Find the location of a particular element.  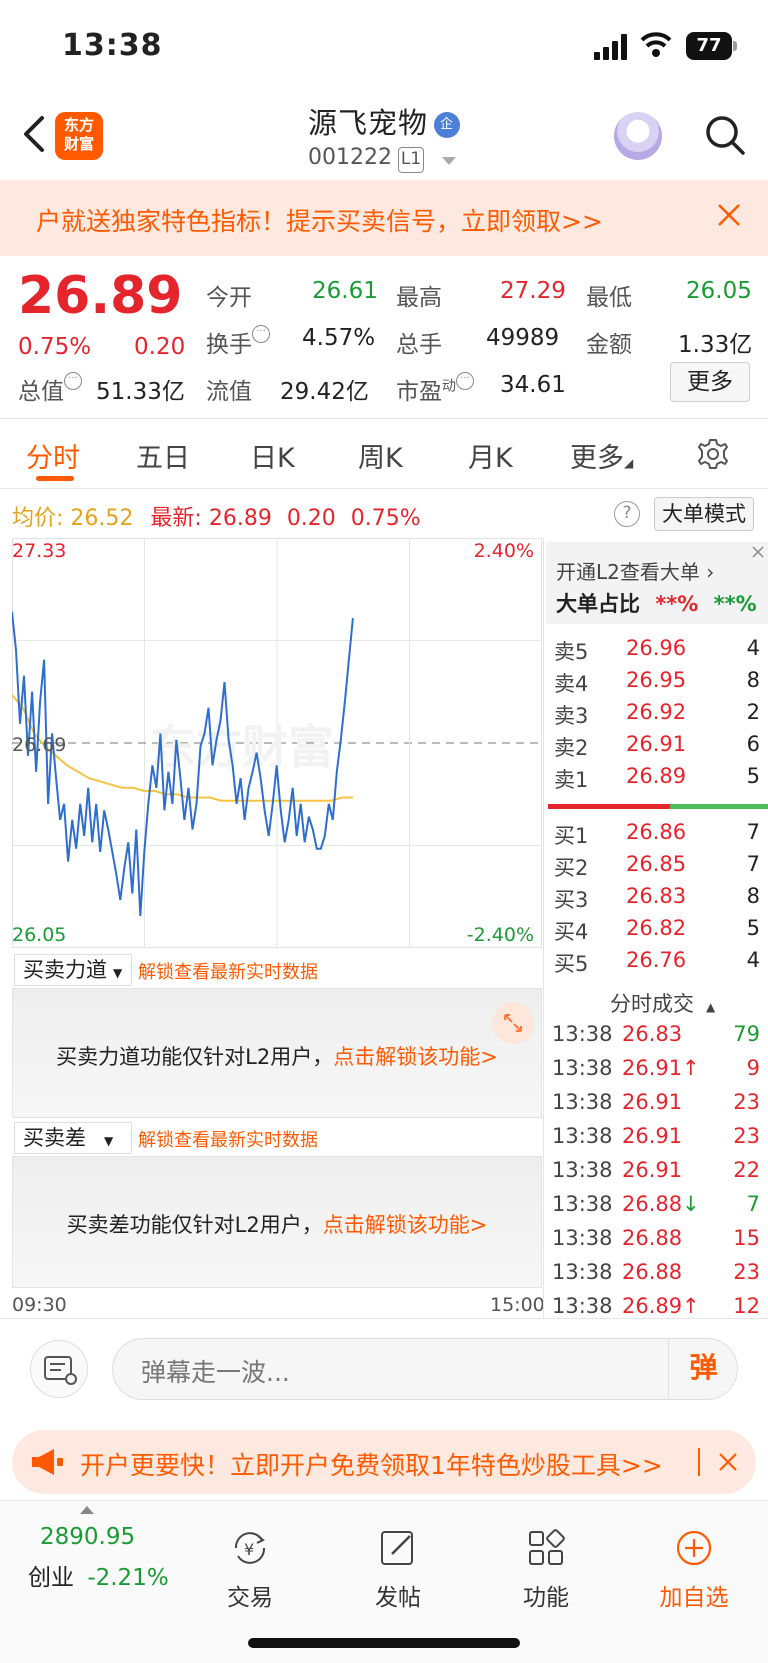

indicator-1-message: 买卖力道功能仅针对L2用户，点击解锁该功能> is located at coordinates (277, 1056).